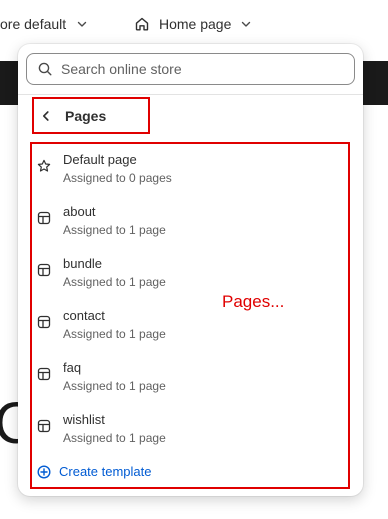  I want to click on create-template-label: Create template, so click(105, 471).